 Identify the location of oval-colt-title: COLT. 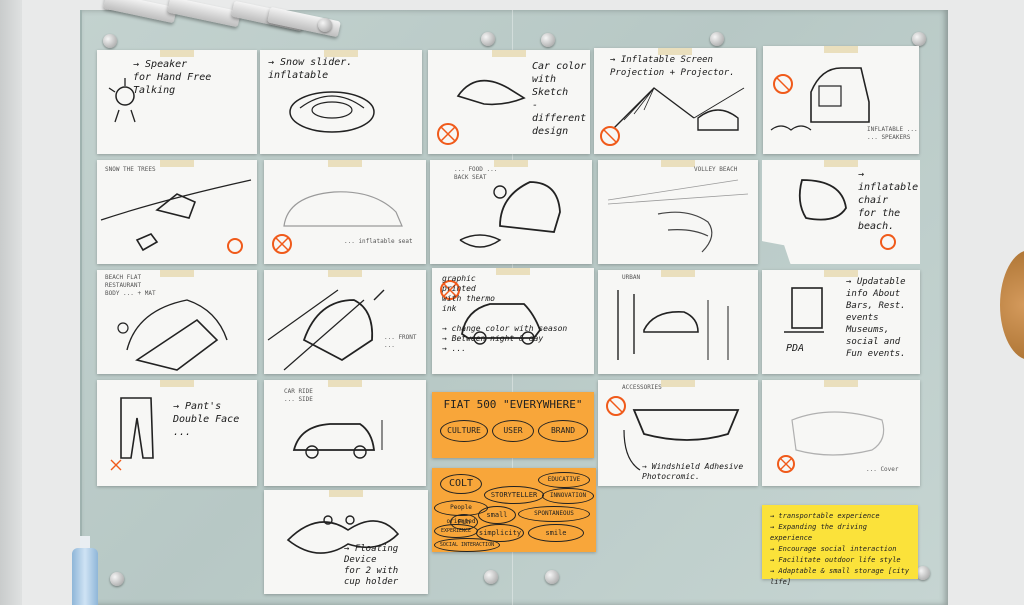
(461, 484).